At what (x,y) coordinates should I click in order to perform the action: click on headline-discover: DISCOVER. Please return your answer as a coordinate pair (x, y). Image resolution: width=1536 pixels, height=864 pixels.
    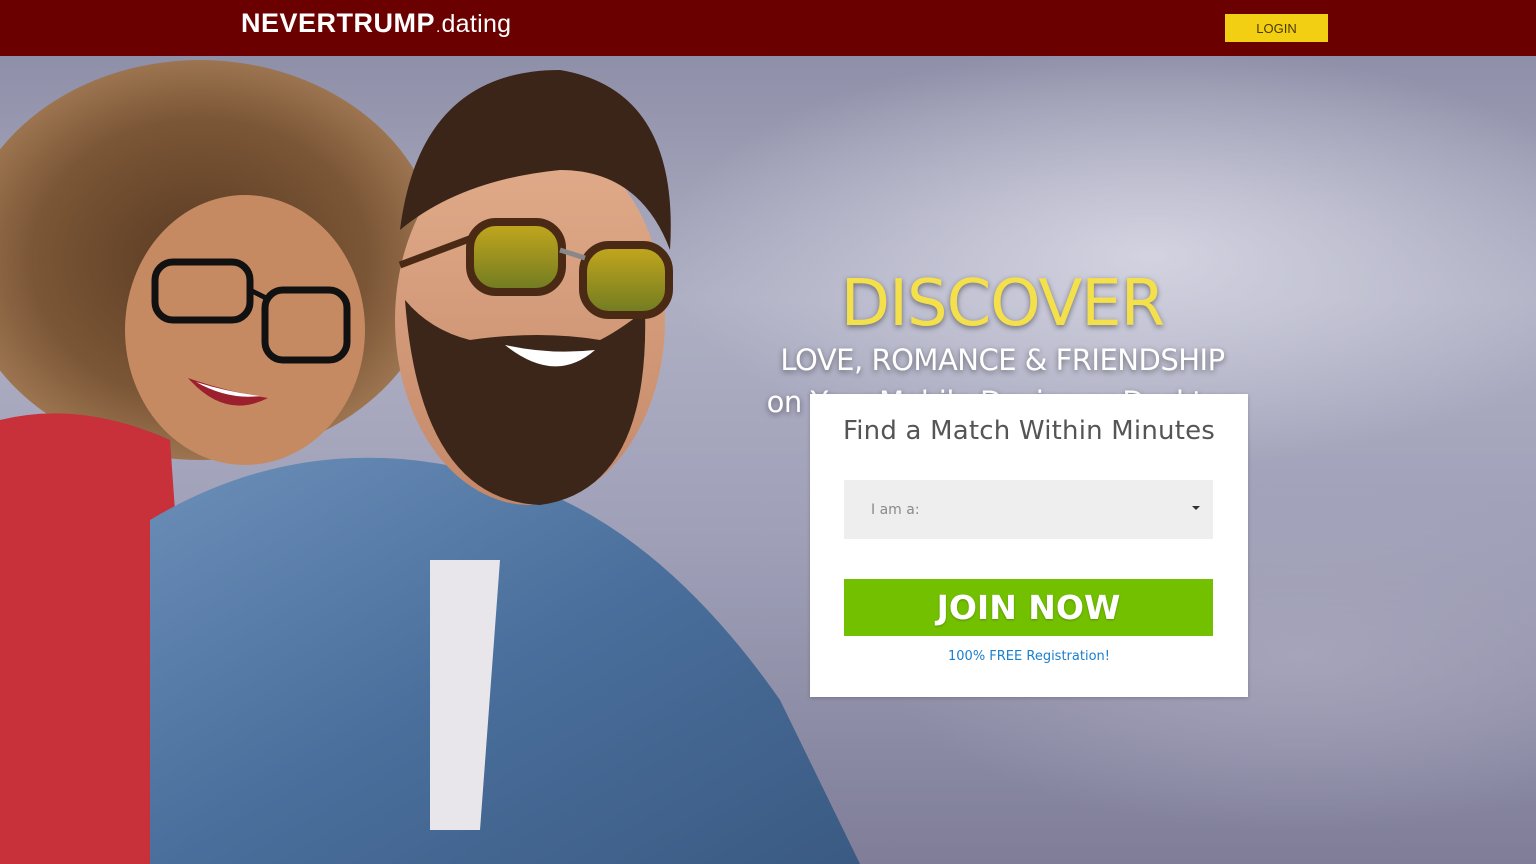
    Looking at the image, I should click on (1002, 304).